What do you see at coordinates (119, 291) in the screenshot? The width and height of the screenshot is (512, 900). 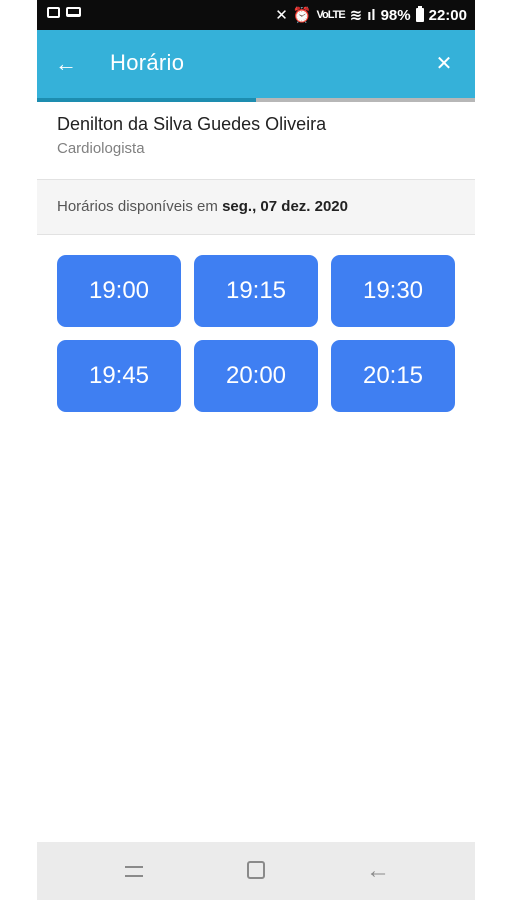 I see `time-slot-button: 19:00` at bounding box center [119, 291].